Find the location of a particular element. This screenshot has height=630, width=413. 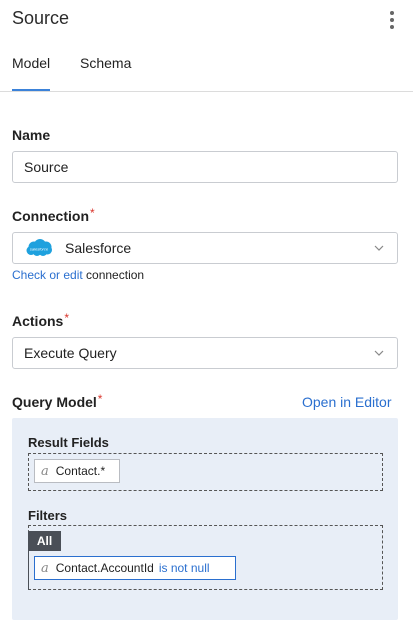

tab-schema: Schema is located at coordinates (105, 63).